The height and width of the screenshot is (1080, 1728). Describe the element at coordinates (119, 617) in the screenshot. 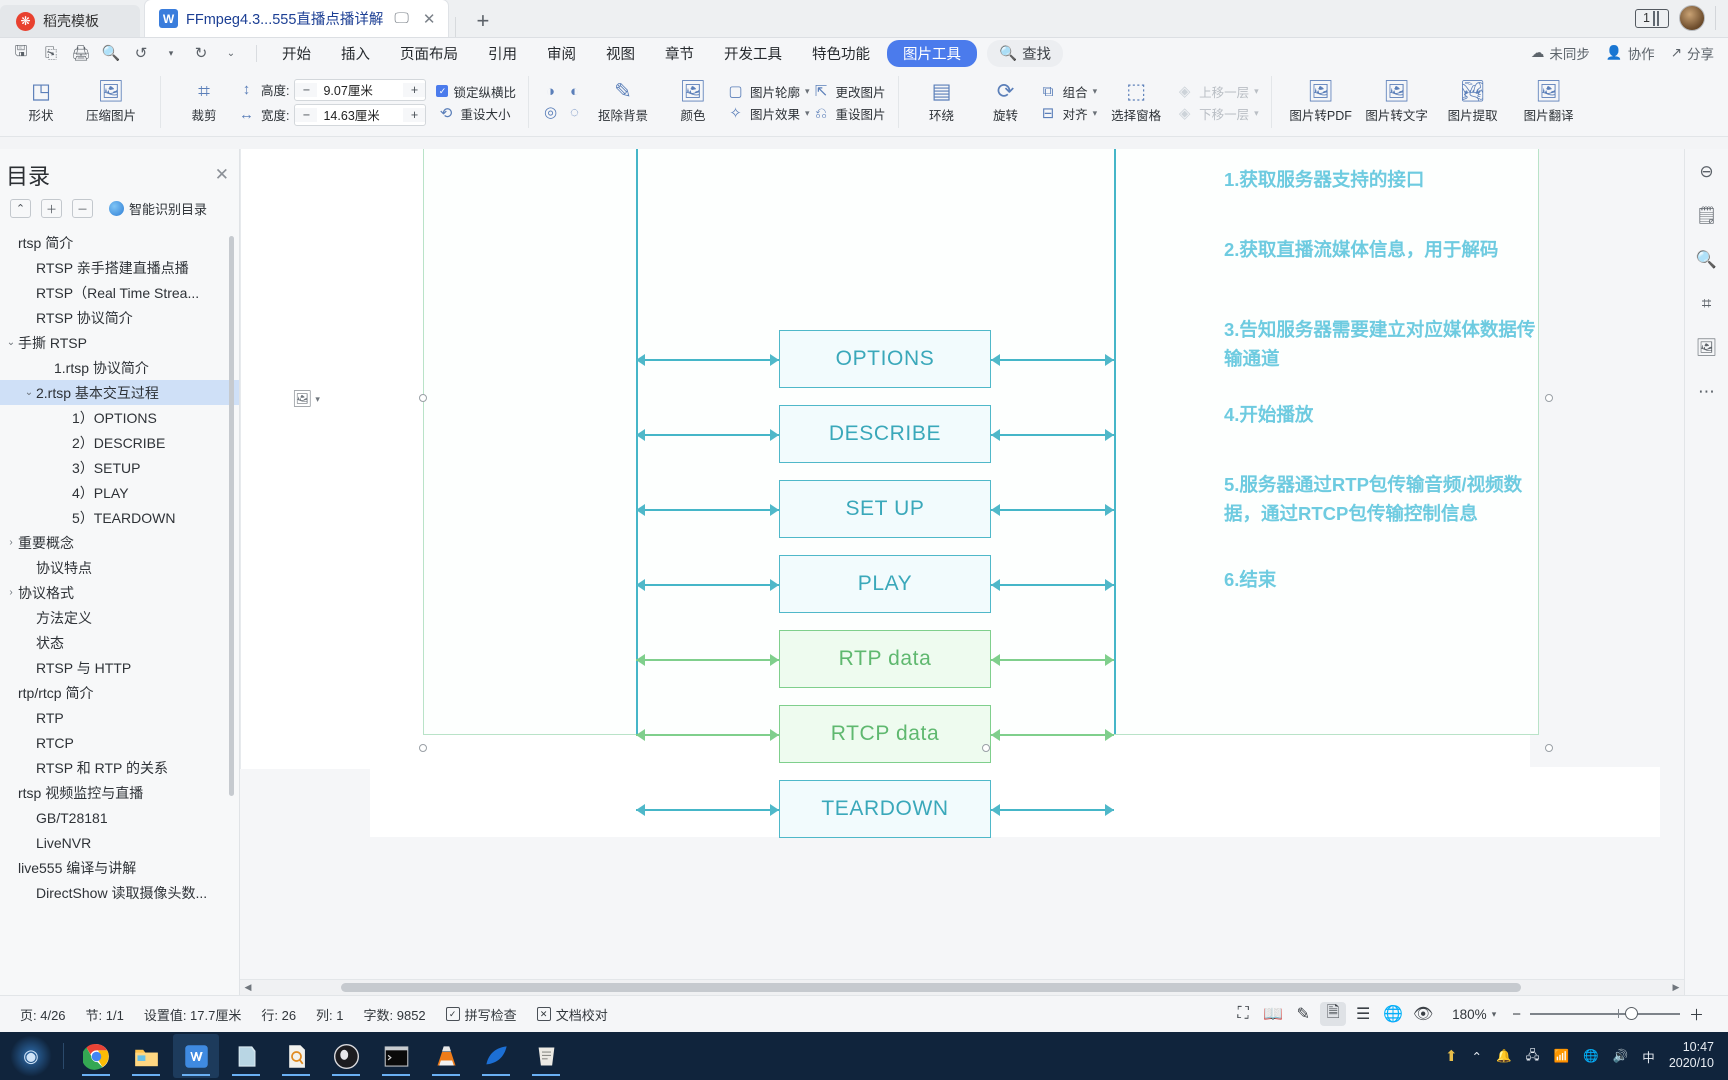

I see `sidebar-item-15: 方法定义` at that location.